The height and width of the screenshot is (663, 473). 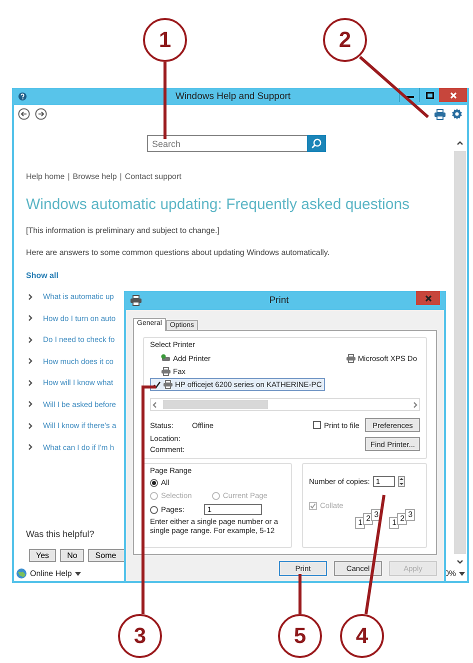 What do you see at coordinates (279, 300) in the screenshot?
I see `dialog-title: Print` at bounding box center [279, 300].